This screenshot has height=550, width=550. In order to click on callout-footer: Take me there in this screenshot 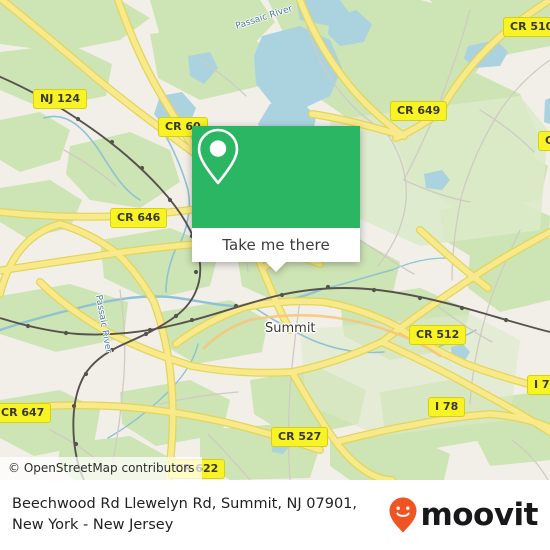, I will do `click(276, 245)`.